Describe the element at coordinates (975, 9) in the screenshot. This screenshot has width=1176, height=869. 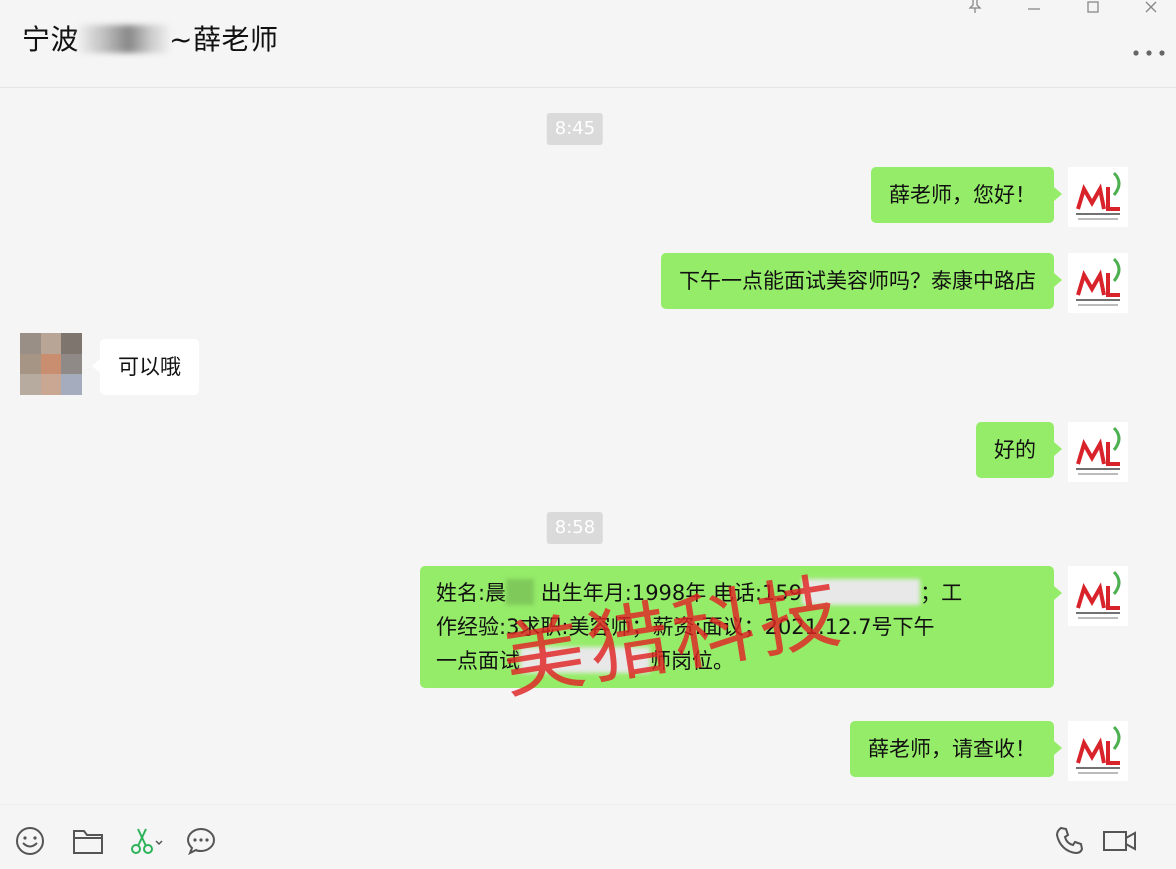
I see `pin-icon` at that location.